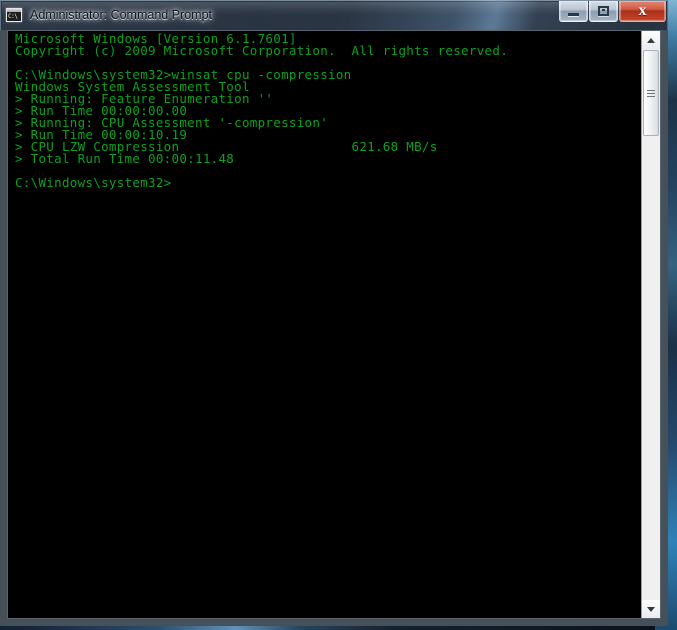 The image size is (677, 630). I want to click on vertical-scrollbar, so click(650, 324).